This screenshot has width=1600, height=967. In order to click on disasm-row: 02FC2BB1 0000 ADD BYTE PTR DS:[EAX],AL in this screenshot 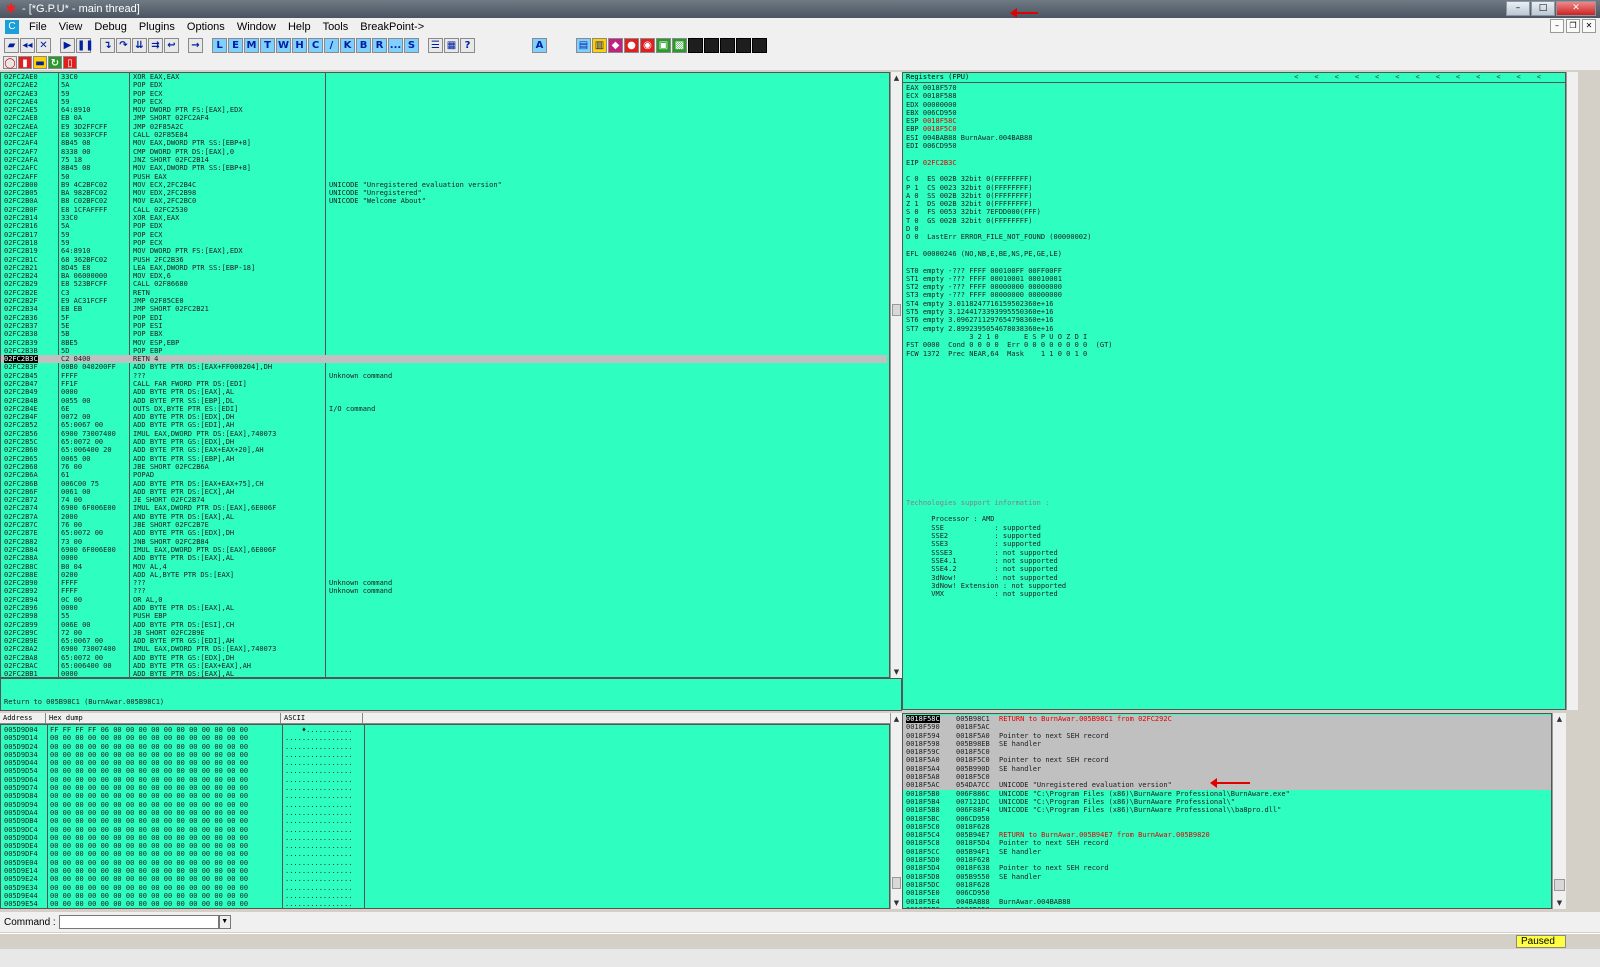, I will do `click(444, 673)`.